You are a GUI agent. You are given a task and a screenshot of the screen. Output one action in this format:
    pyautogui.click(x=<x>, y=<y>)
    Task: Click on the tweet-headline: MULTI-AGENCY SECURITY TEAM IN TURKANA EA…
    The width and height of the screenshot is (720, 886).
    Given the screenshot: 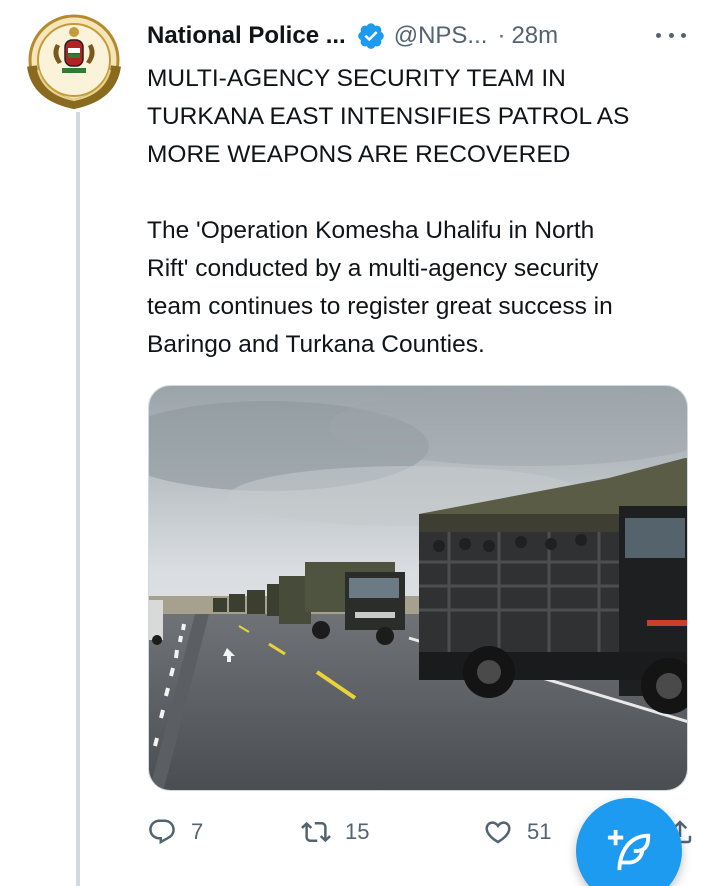 What is the action you would take?
    pyautogui.click(x=388, y=116)
    